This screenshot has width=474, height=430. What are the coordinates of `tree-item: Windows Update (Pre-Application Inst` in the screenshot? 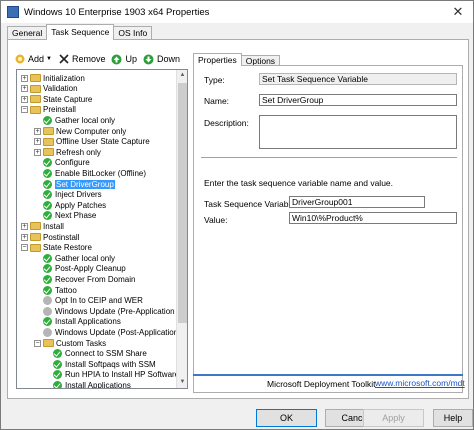 It's located at (110, 311).